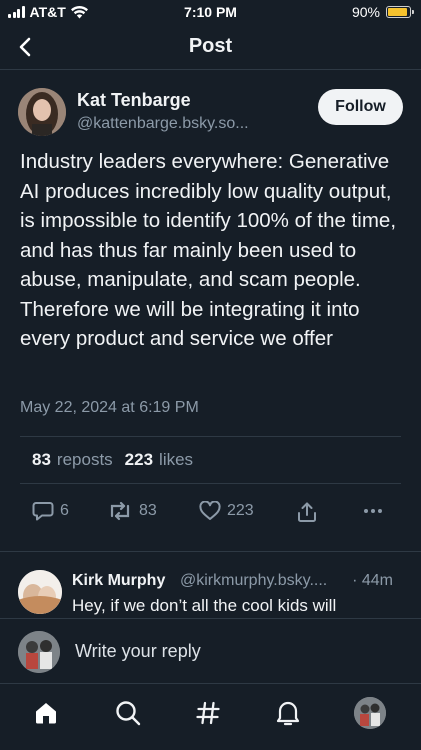 This screenshot has height=750, width=421. I want to click on status-right: 90%, so click(382, 12).